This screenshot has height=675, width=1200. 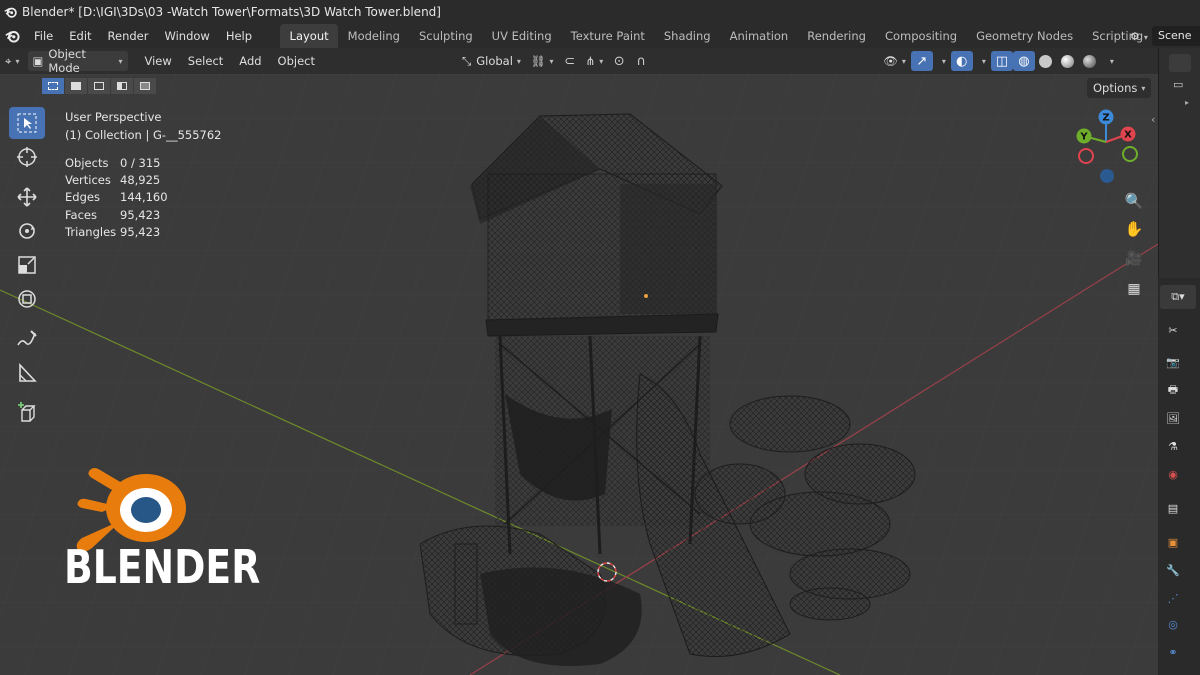 I want to click on tab-layout: Layout, so click(x=309, y=36).